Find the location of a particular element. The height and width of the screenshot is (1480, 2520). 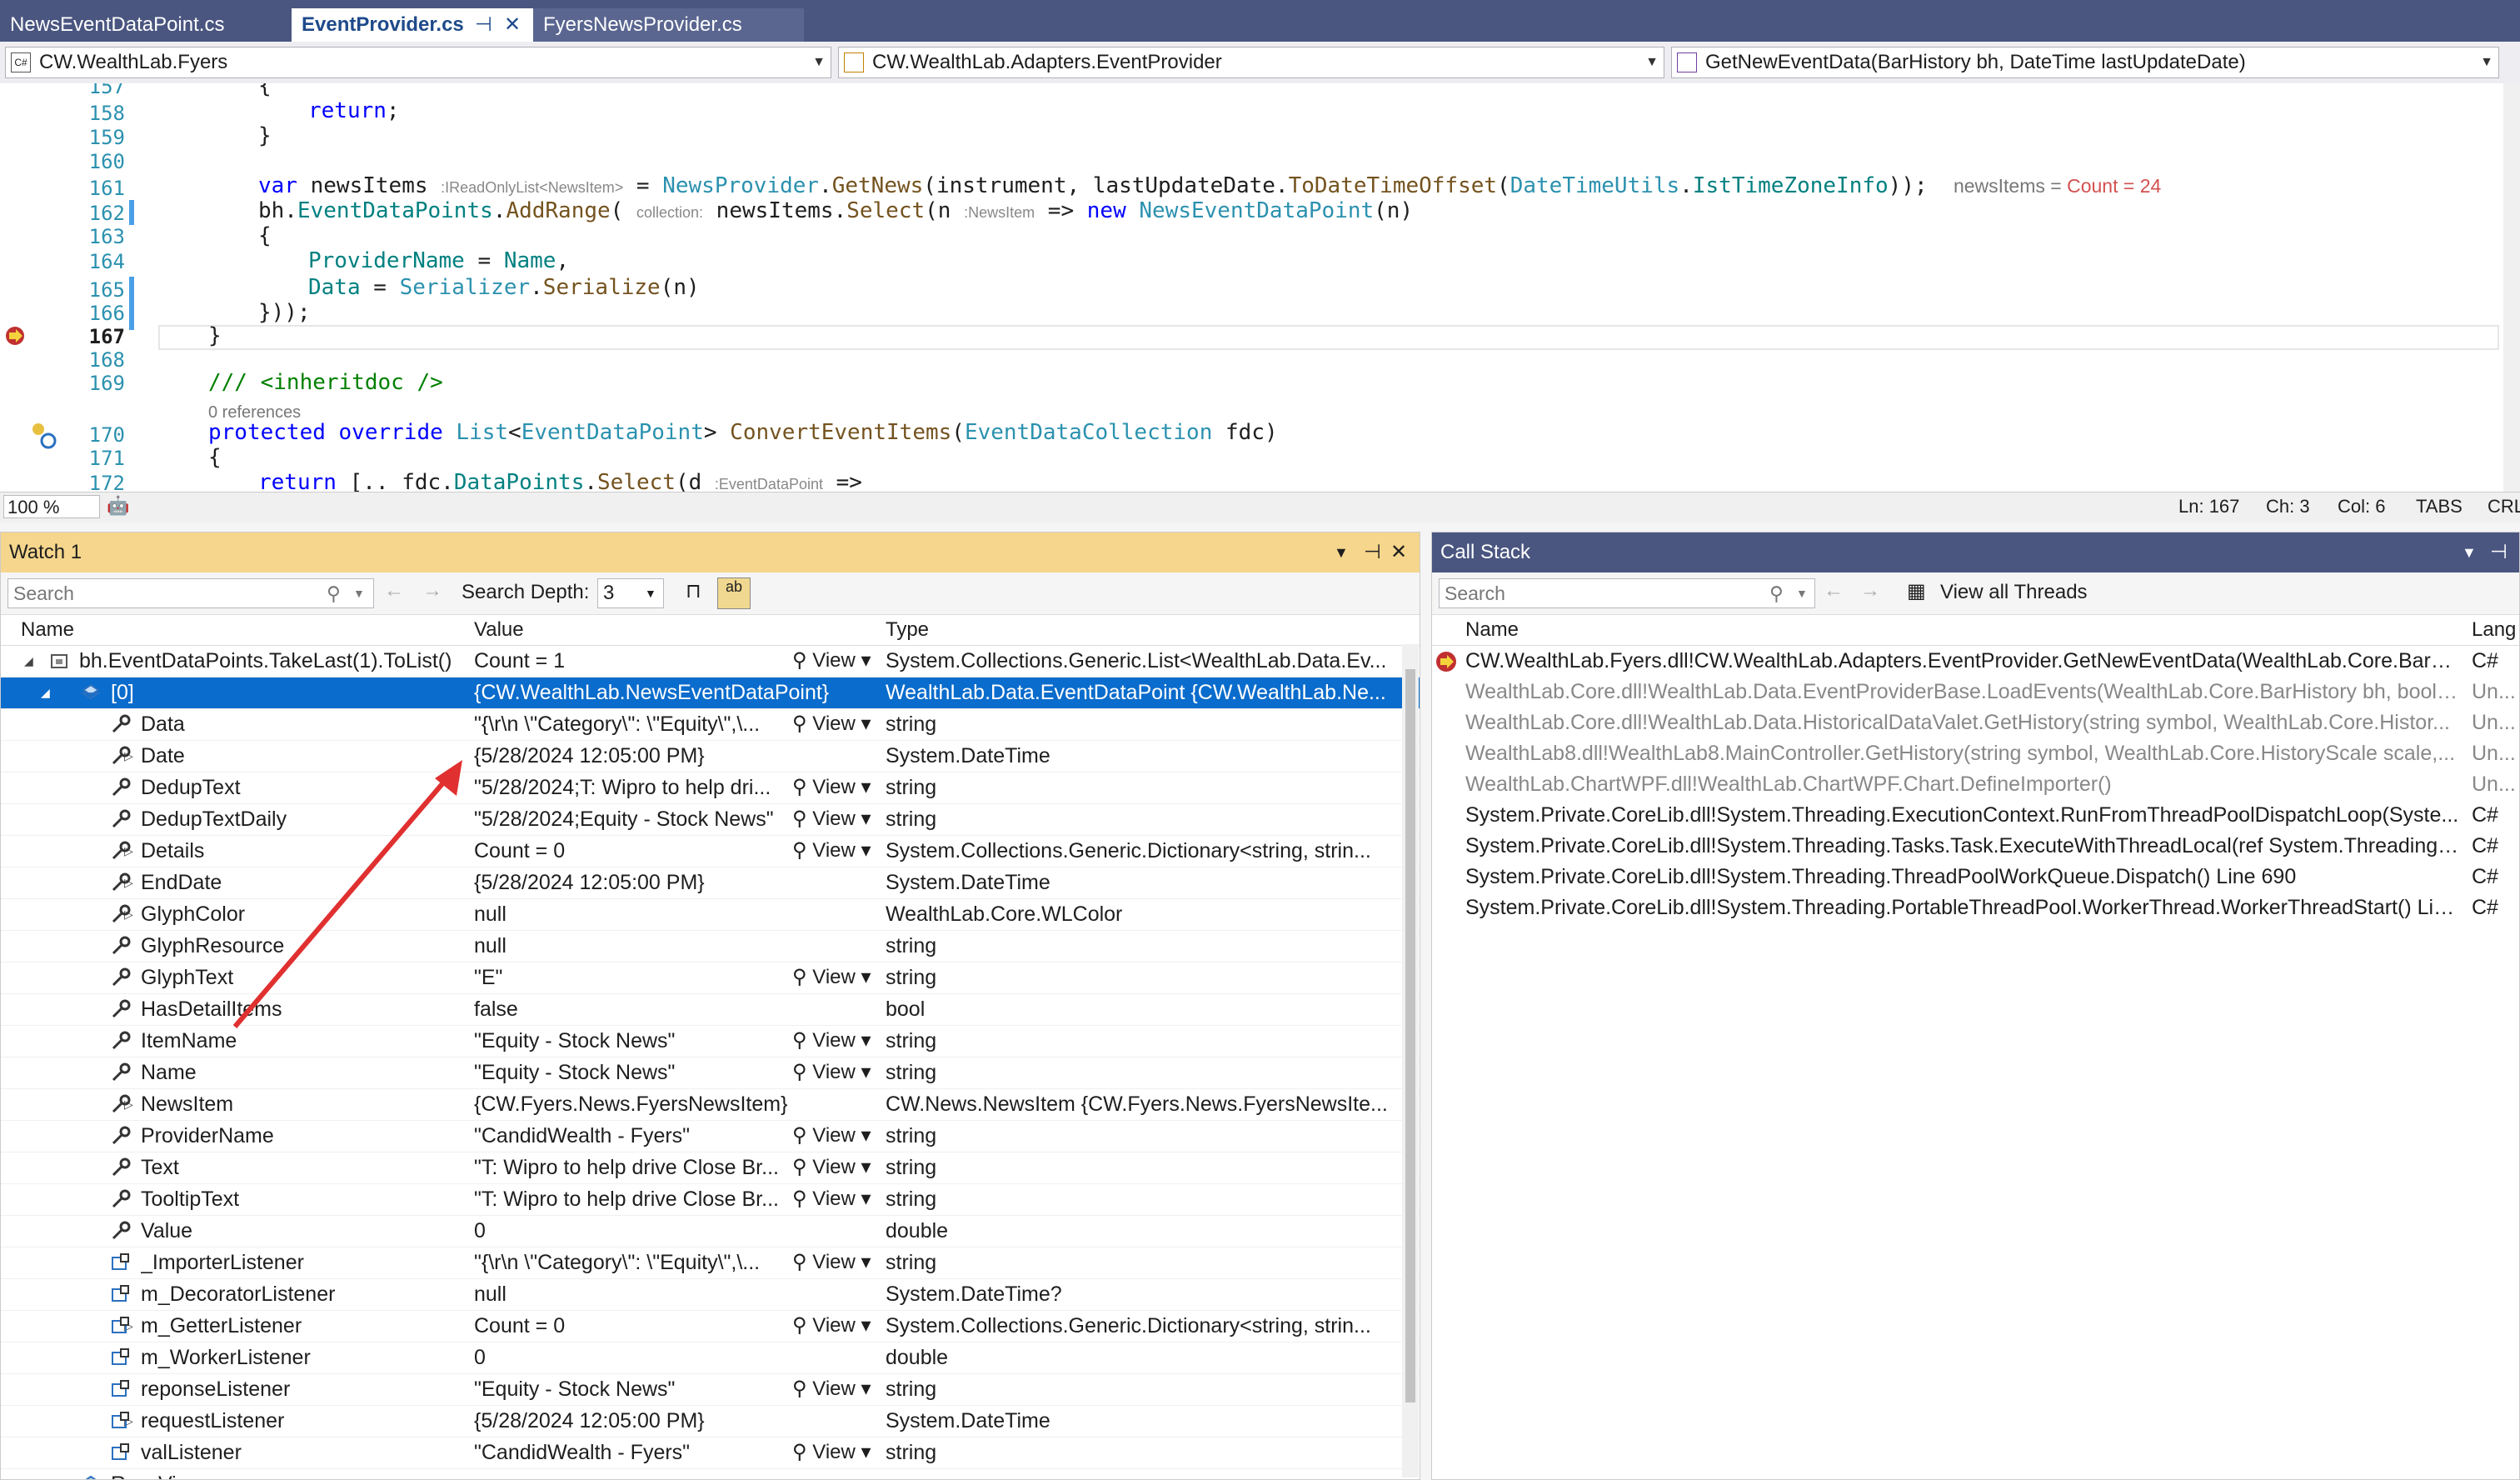

watch-row: Value 0 double is located at coordinates (710, 1232).